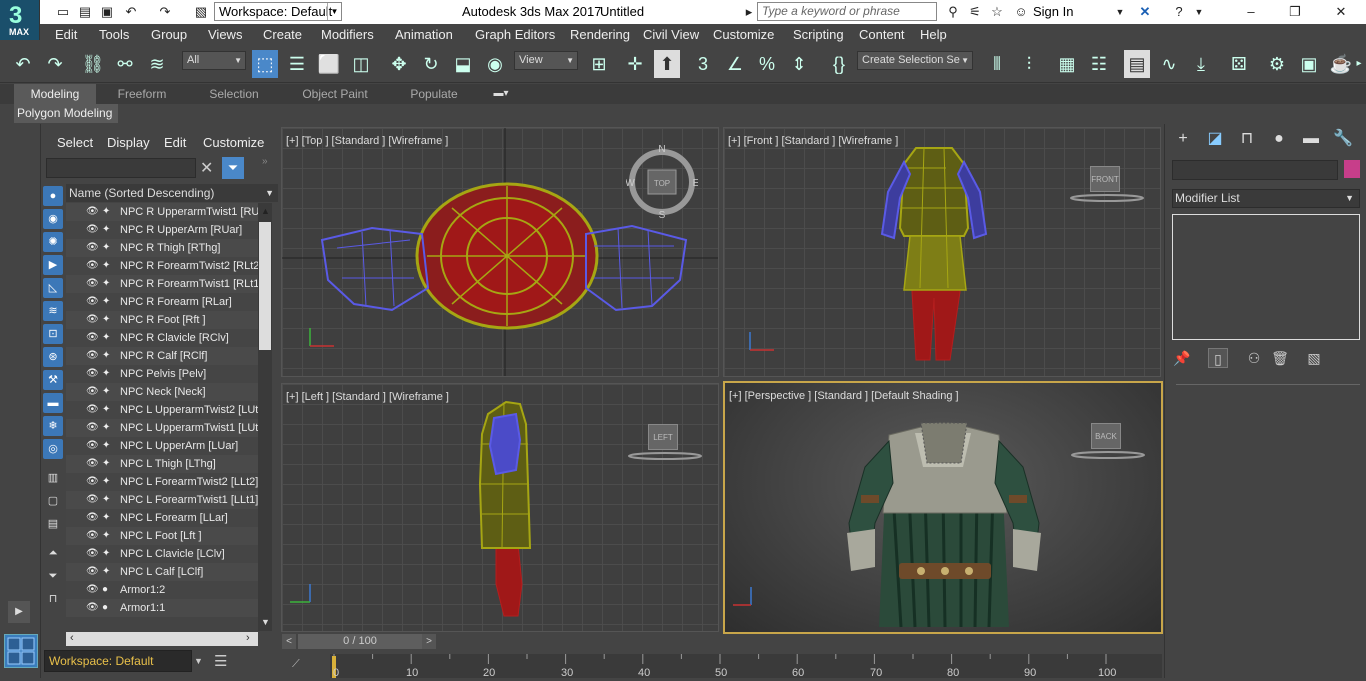 The width and height of the screenshot is (1366, 681). I want to click on layer-explorer-icon: ☷, so click(1099, 64).